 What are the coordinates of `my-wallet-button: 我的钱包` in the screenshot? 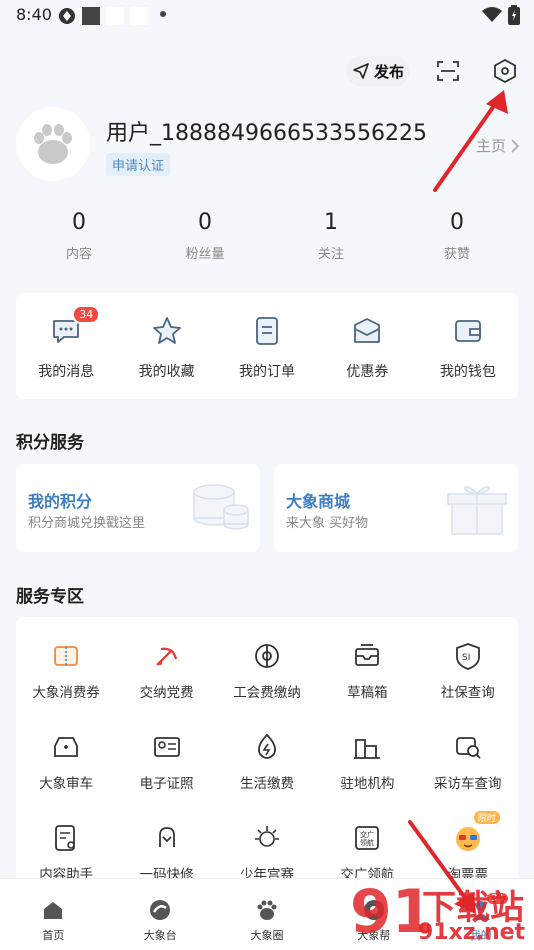 It's located at (468, 346).